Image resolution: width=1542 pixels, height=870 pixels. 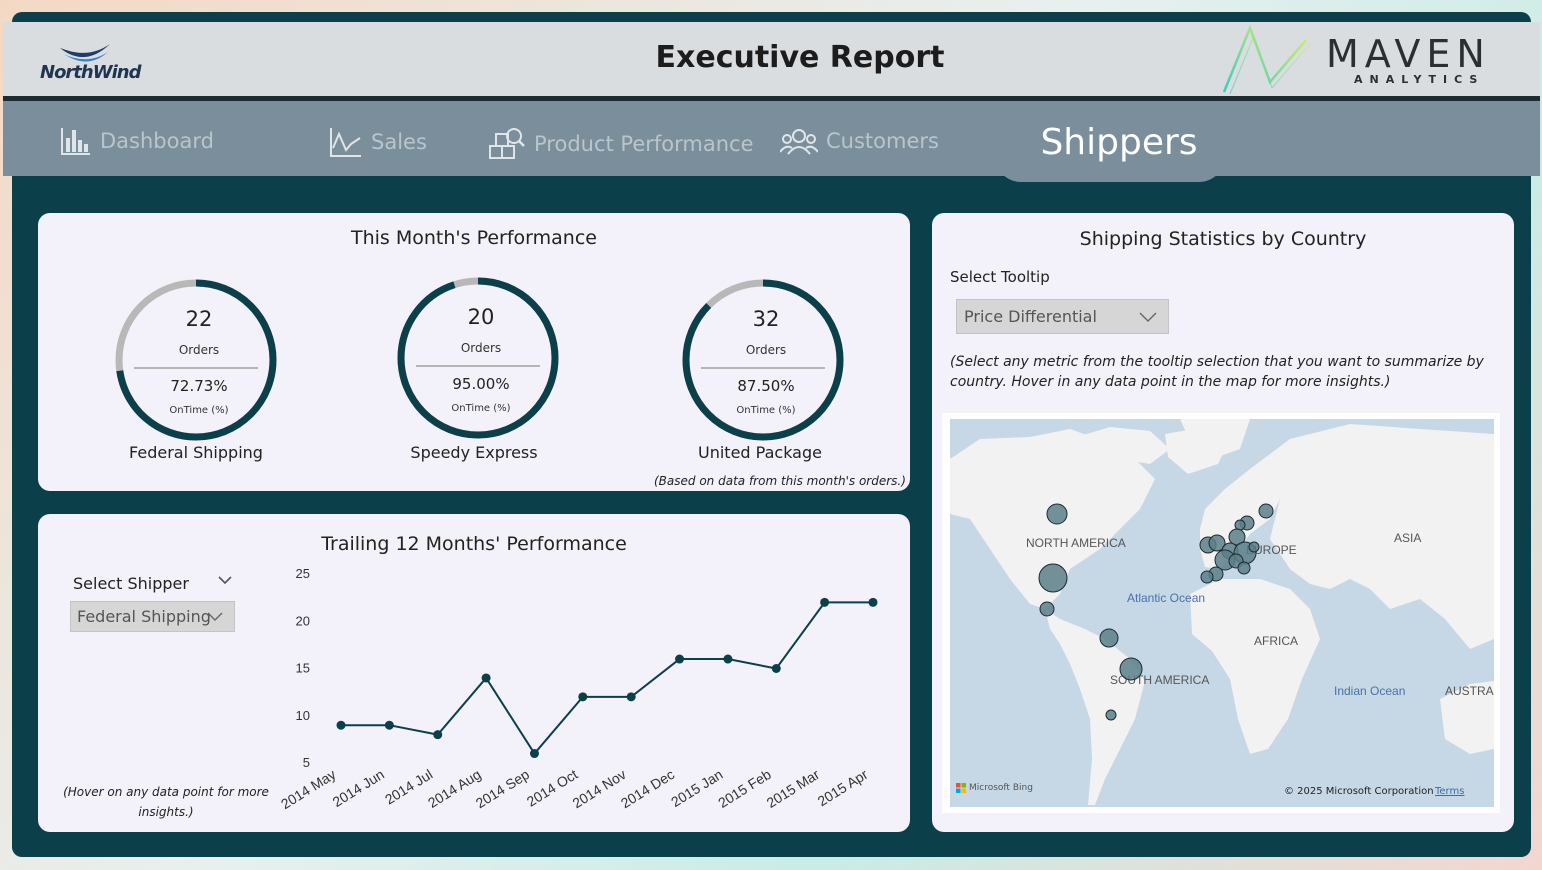 I want to click on nav-customers-label: Customers, so click(x=882, y=141).